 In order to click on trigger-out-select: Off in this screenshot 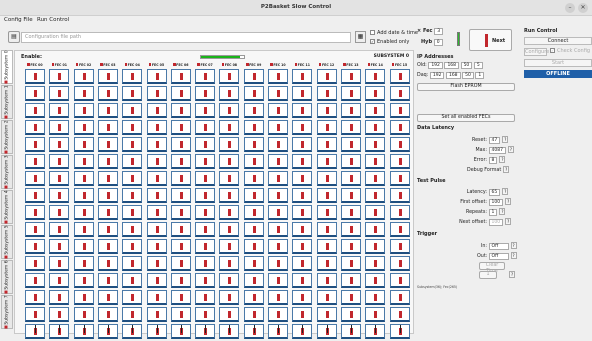, I will do `click(498, 256)`.